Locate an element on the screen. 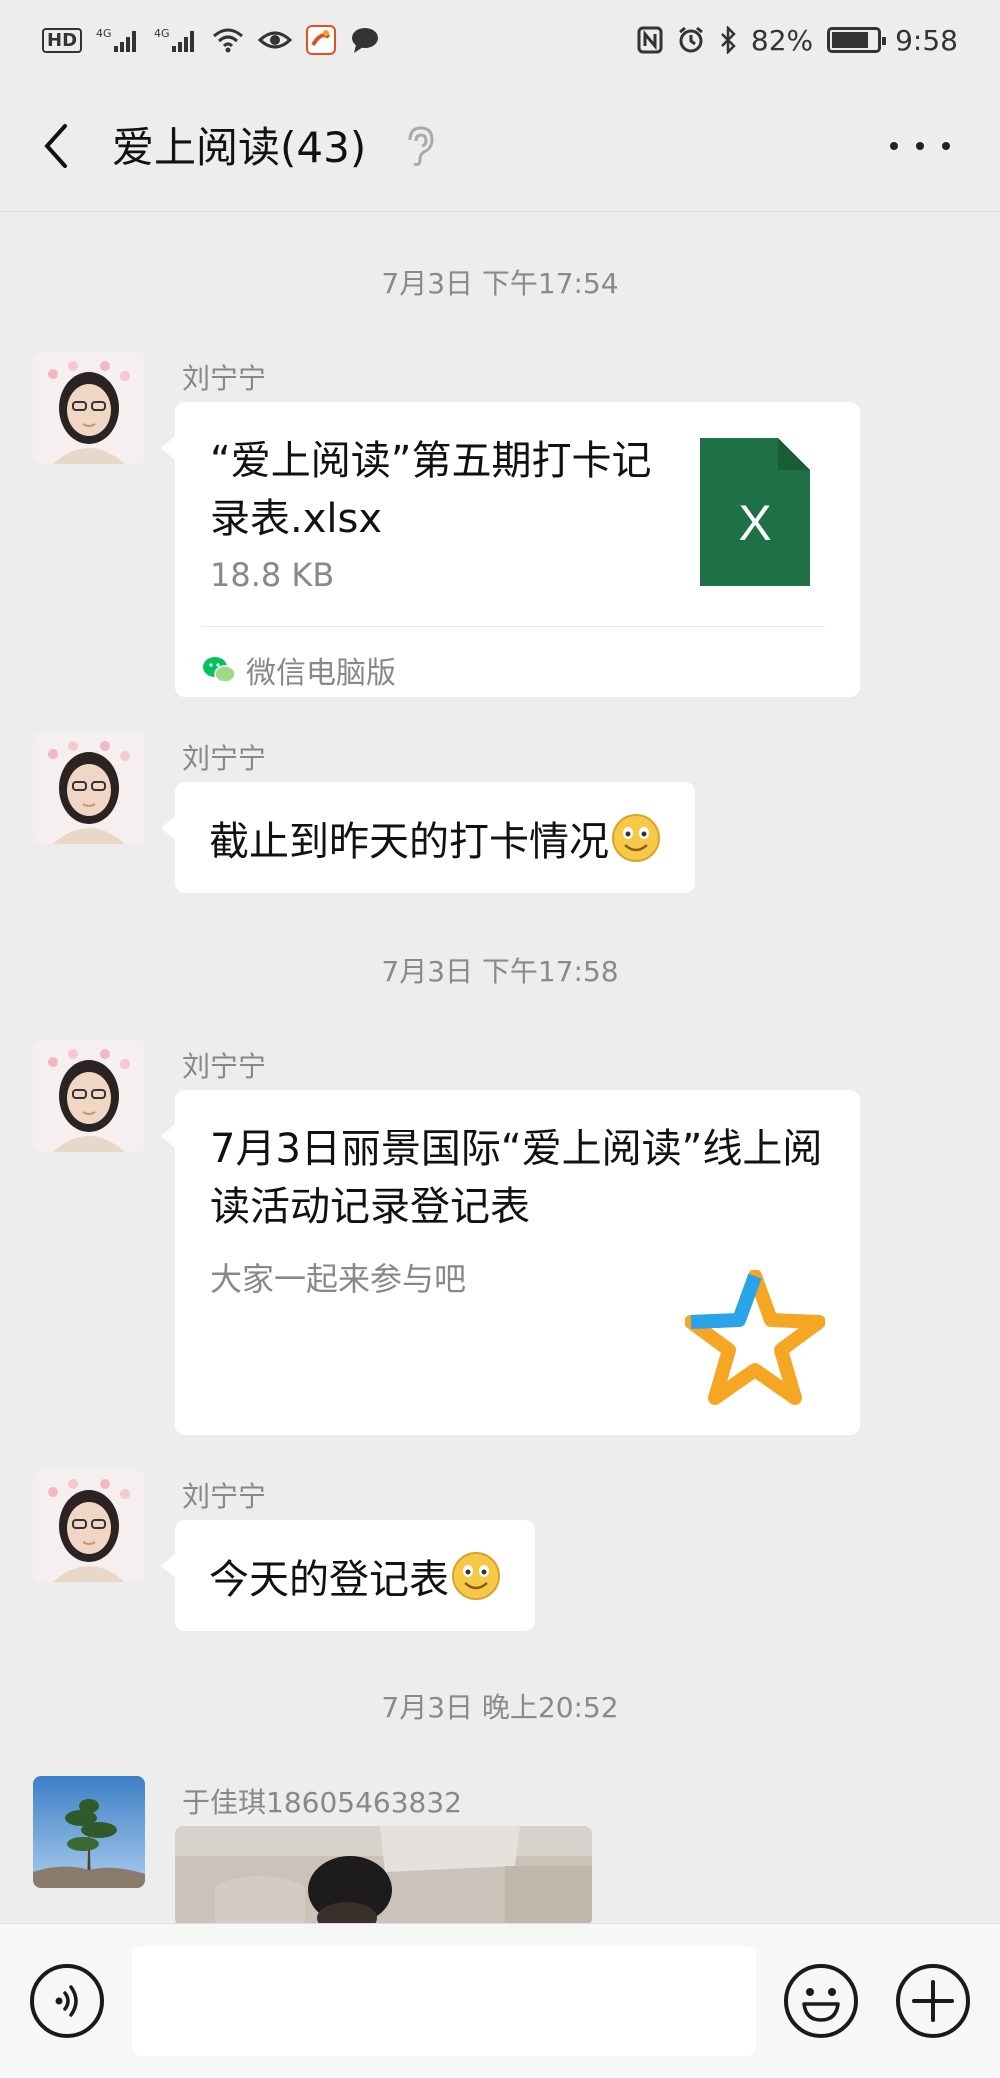  chat-notification-icon is located at coordinates (365, 40).